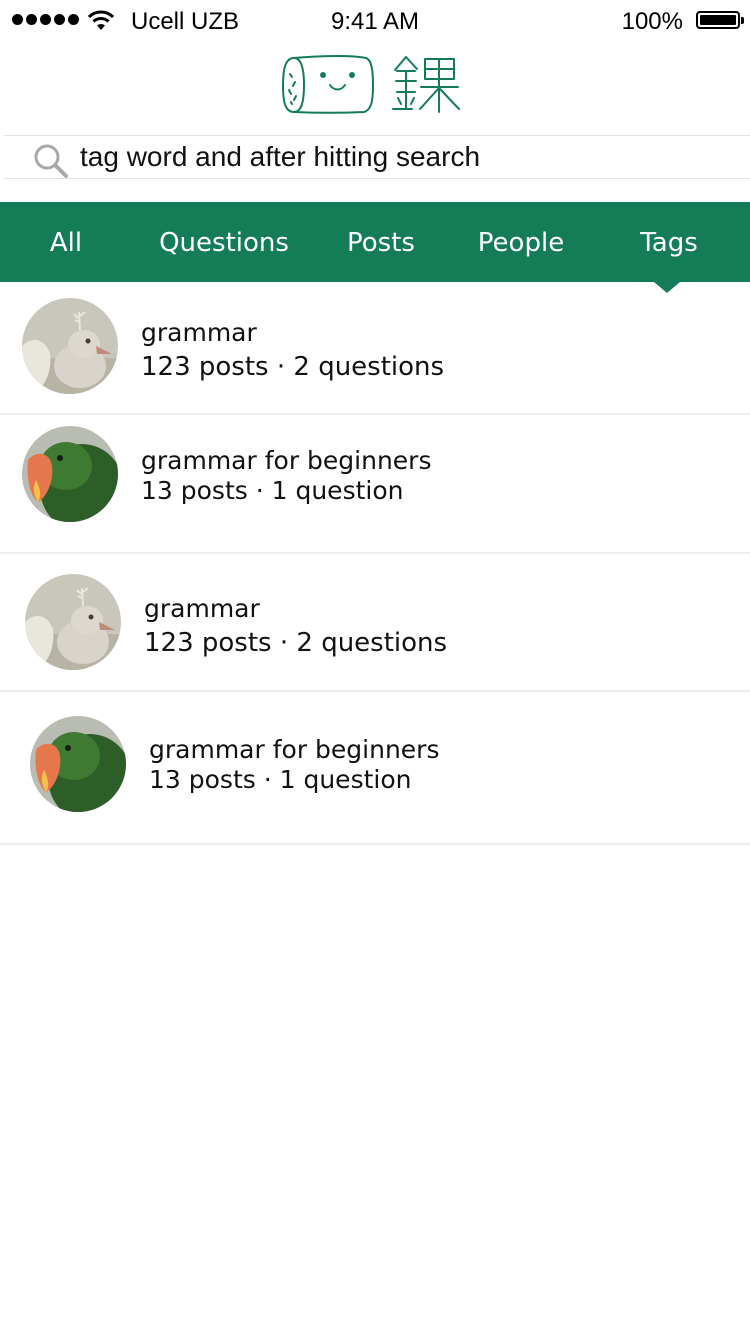  What do you see at coordinates (51, 161) in the screenshot?
I see `search-icon` at bounding box center [51, 161].